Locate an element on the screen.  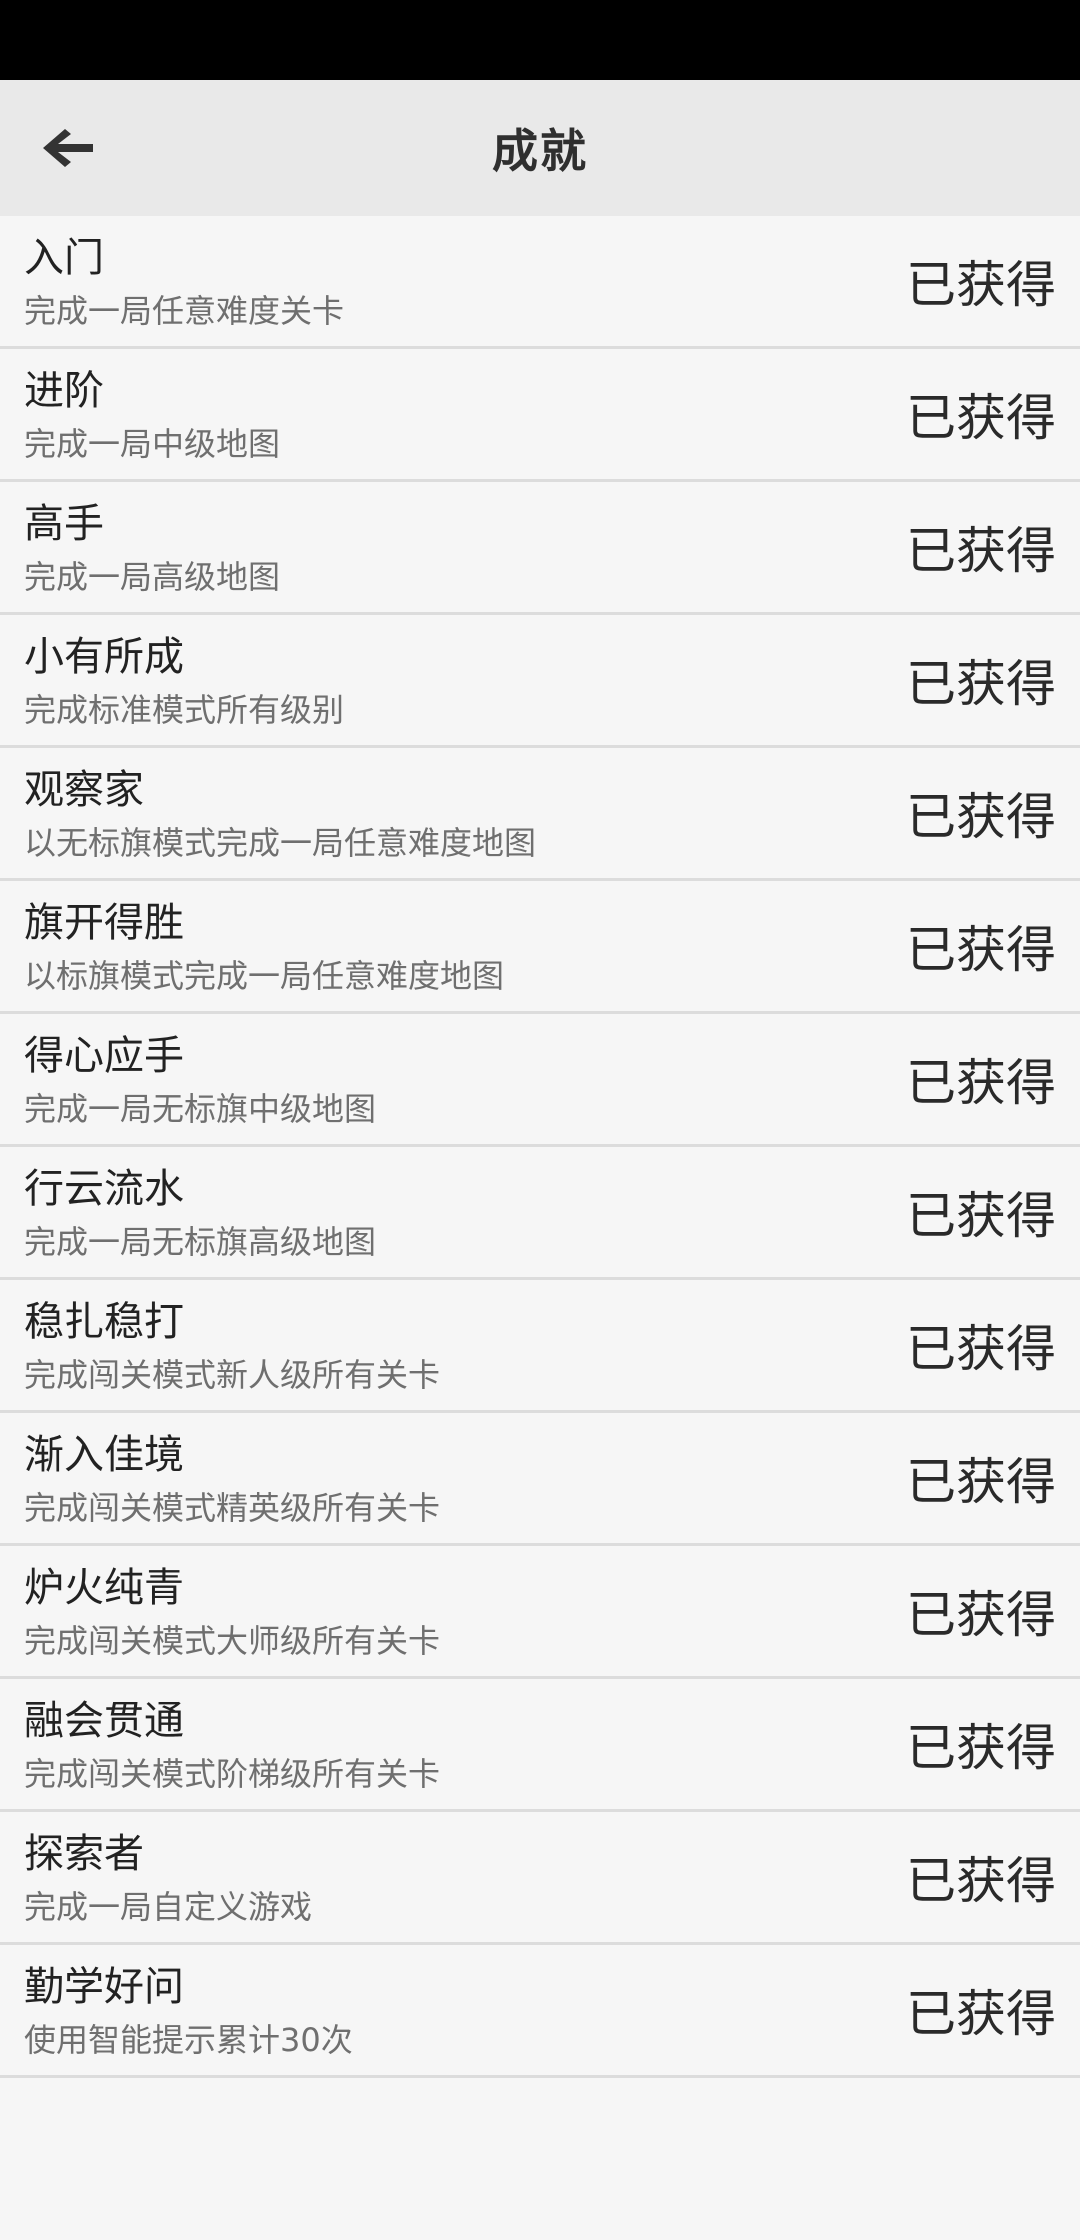
achievement-title: 探索者 is located at coordinates (84, 1854).